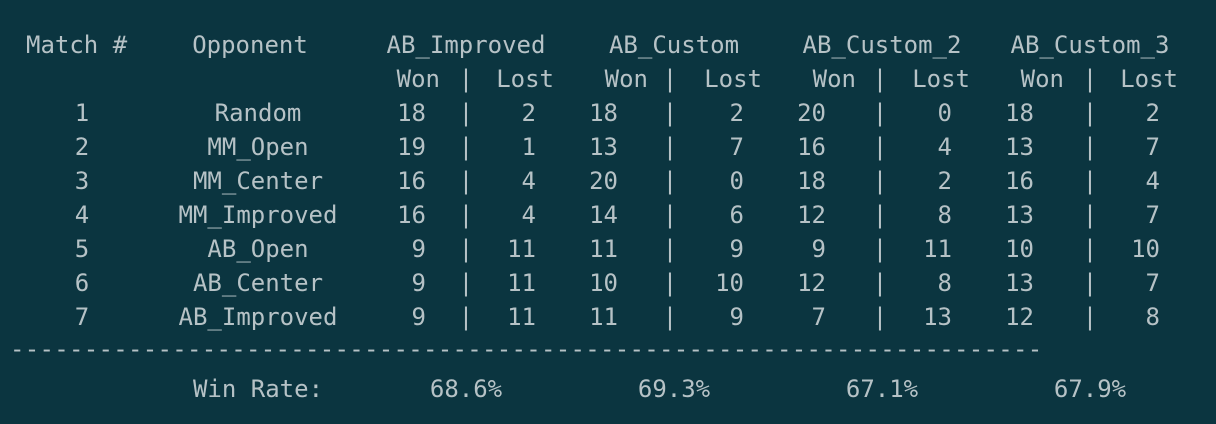 Image resolution: width=1216 pixels, height=424 pixels. I want to click on won-header-3: Won, so click(834, 79).